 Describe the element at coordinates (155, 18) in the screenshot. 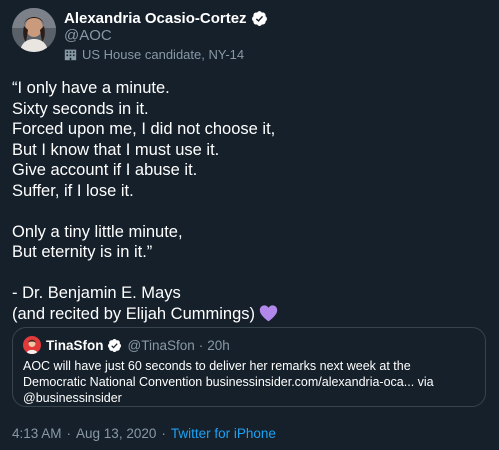

I see `author-name: Alexandria Ocasio-Cortez` at that location.